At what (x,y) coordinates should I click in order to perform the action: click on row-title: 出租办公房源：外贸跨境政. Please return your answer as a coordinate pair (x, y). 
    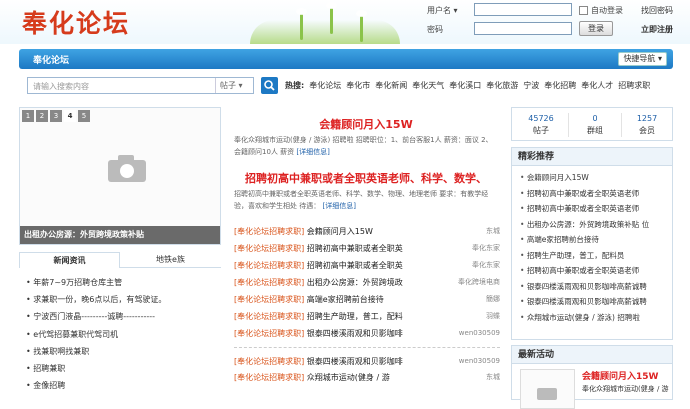
    Looking at the image, I should click on (355, 282).